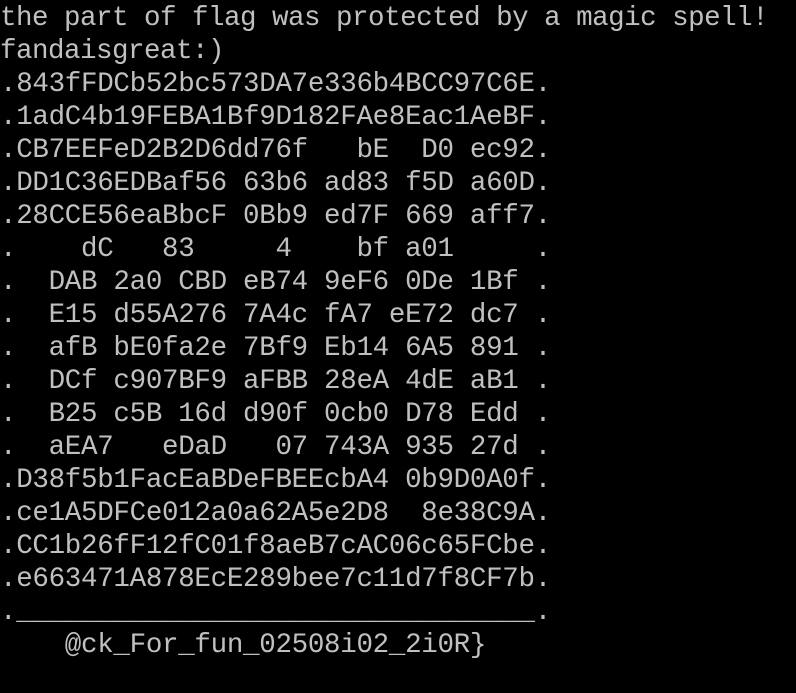 This screenshot has width=796, height=693. I want to click on hex-art-line: .________________________________., so click(275, 612).